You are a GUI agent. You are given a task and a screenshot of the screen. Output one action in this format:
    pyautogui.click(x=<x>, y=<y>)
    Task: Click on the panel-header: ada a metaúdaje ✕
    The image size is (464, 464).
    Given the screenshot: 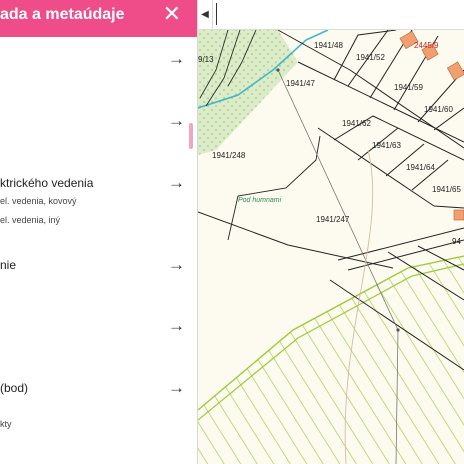 What is the action you would take?
    pyautogui.click(x=98, y=18)
    